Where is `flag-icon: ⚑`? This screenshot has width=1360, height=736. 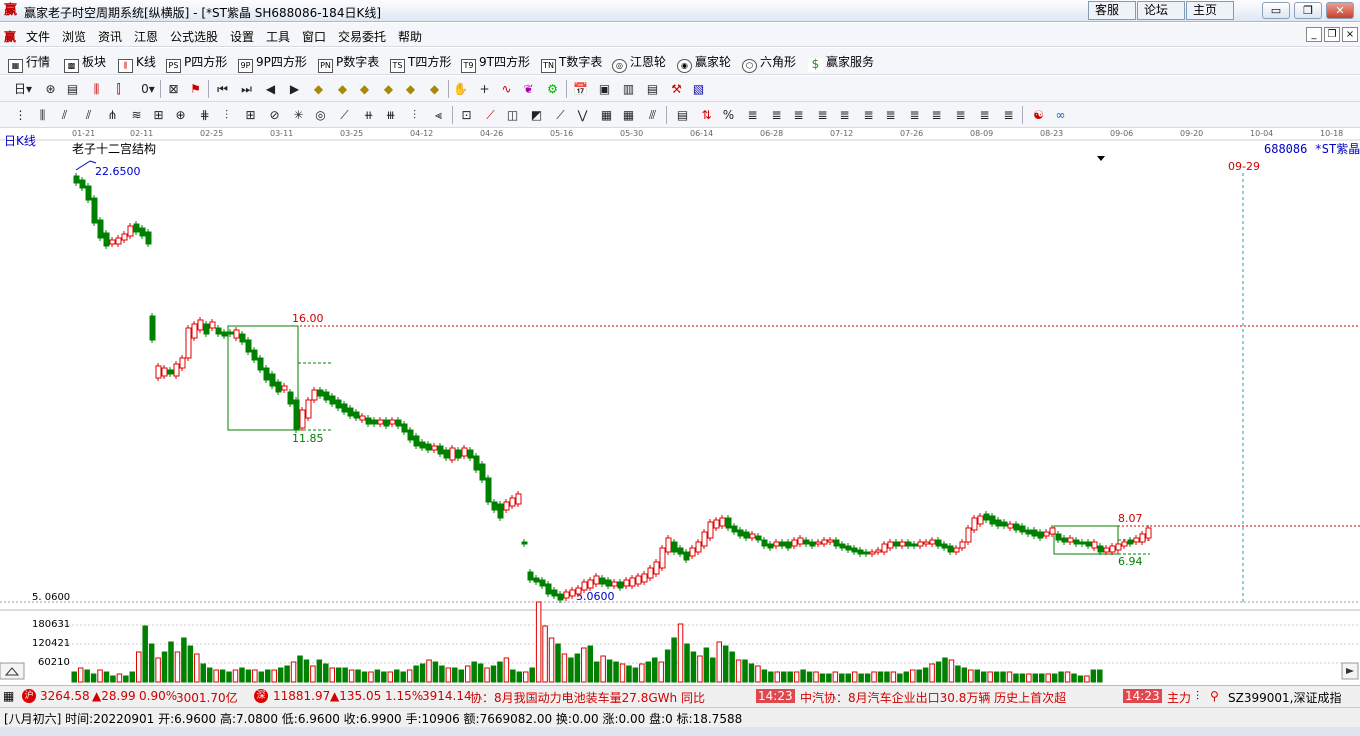
flag-icon: ⚑ is located at coordinates (195, 89).